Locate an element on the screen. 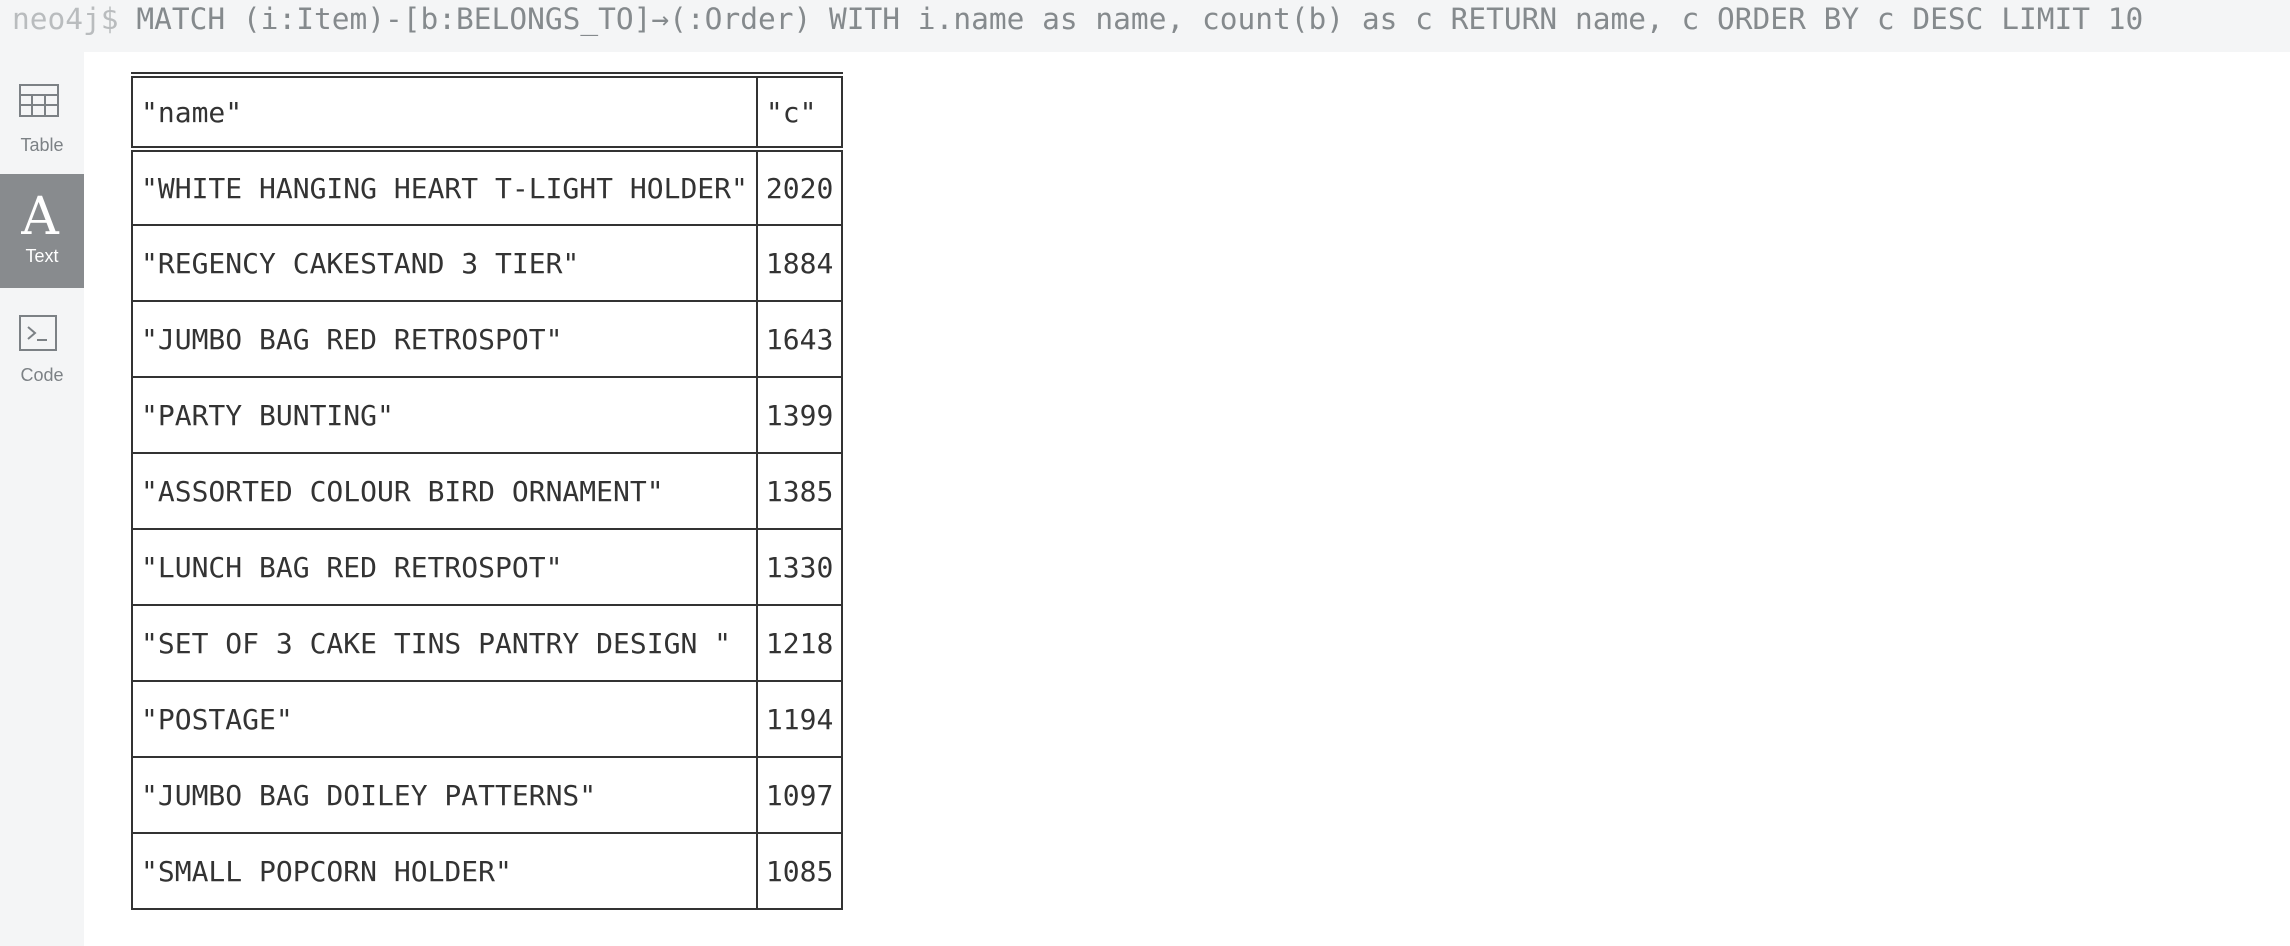  cell-count: 1385 is located at coordinates (799, 491).